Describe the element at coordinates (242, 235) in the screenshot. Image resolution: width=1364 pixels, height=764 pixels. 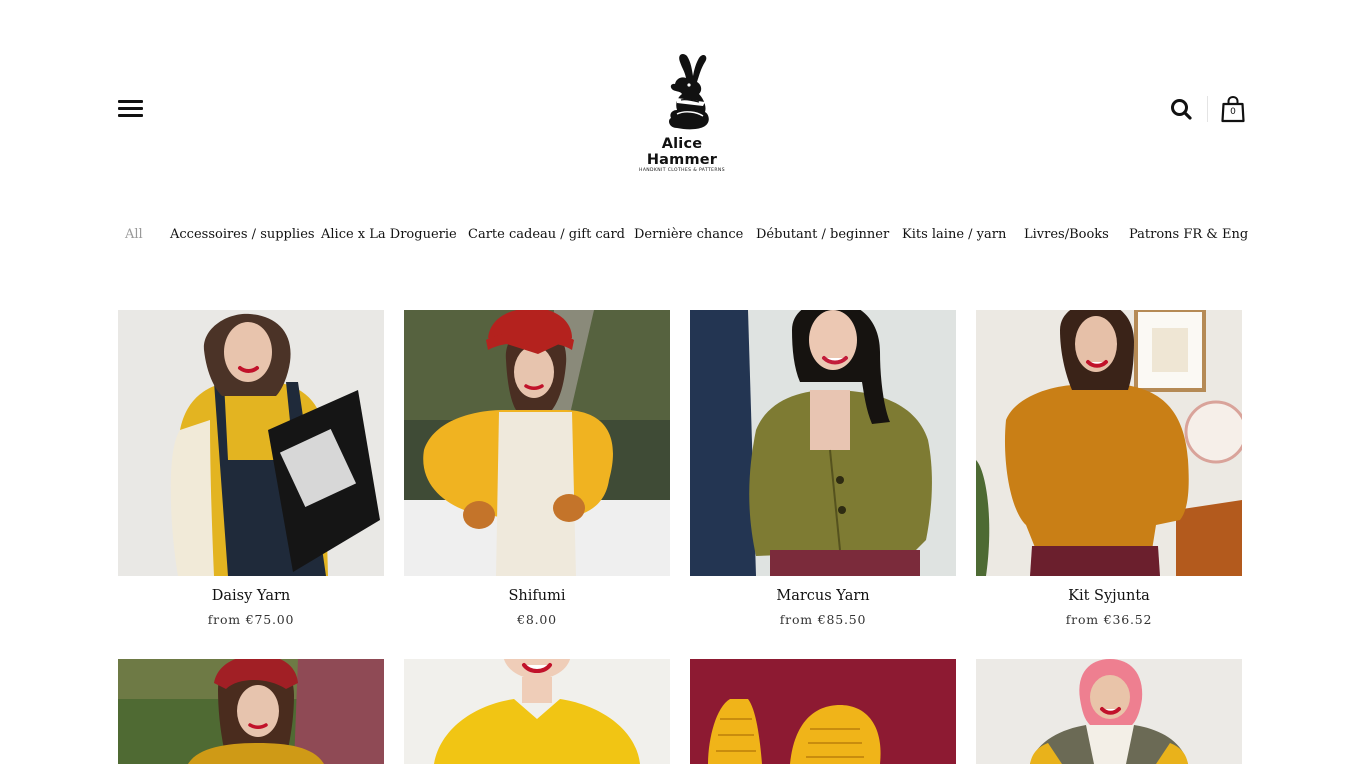
I see `category-accessoires: Accessoires / supplies` at that location.